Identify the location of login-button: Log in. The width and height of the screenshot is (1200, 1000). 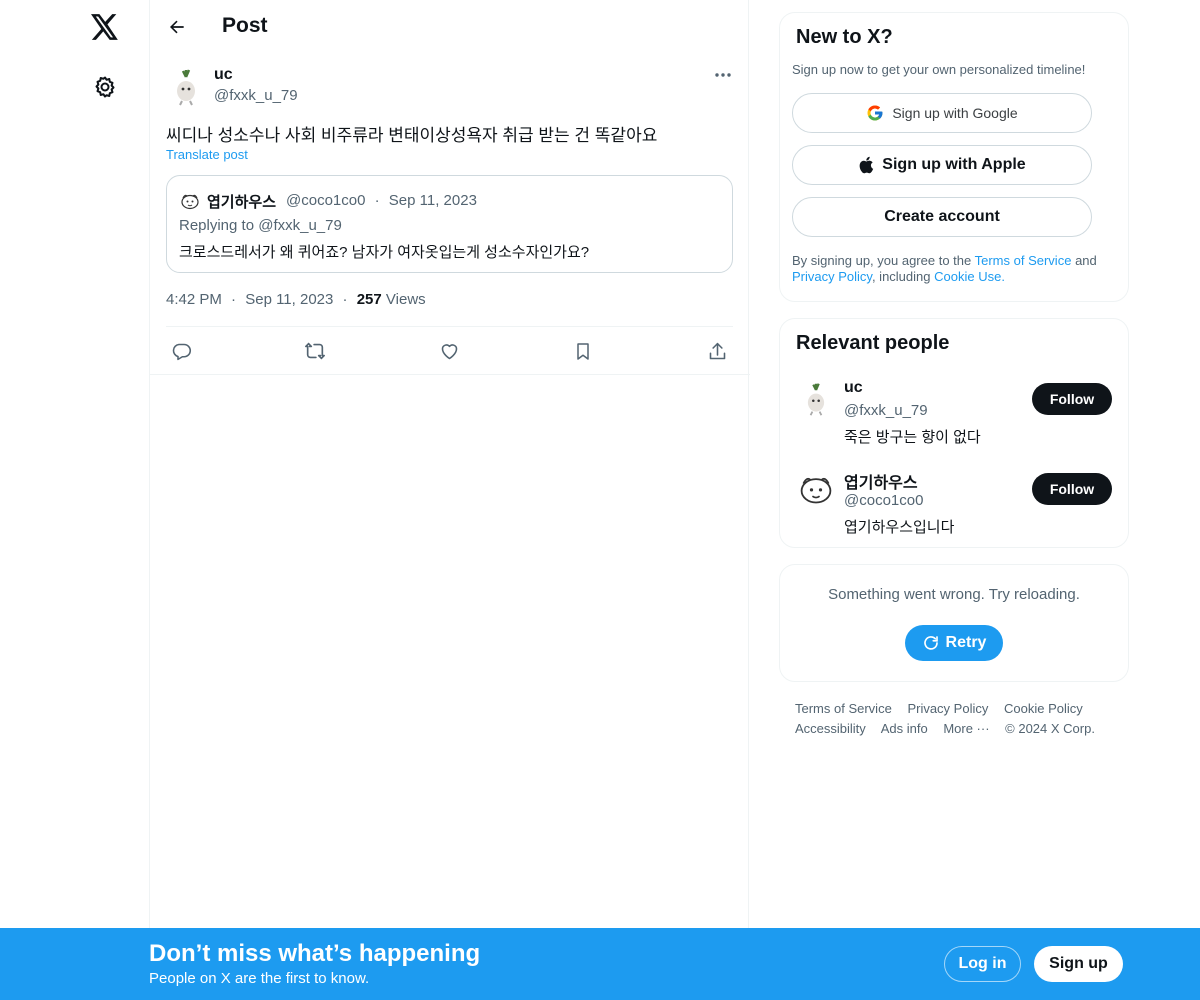
(982, 964).